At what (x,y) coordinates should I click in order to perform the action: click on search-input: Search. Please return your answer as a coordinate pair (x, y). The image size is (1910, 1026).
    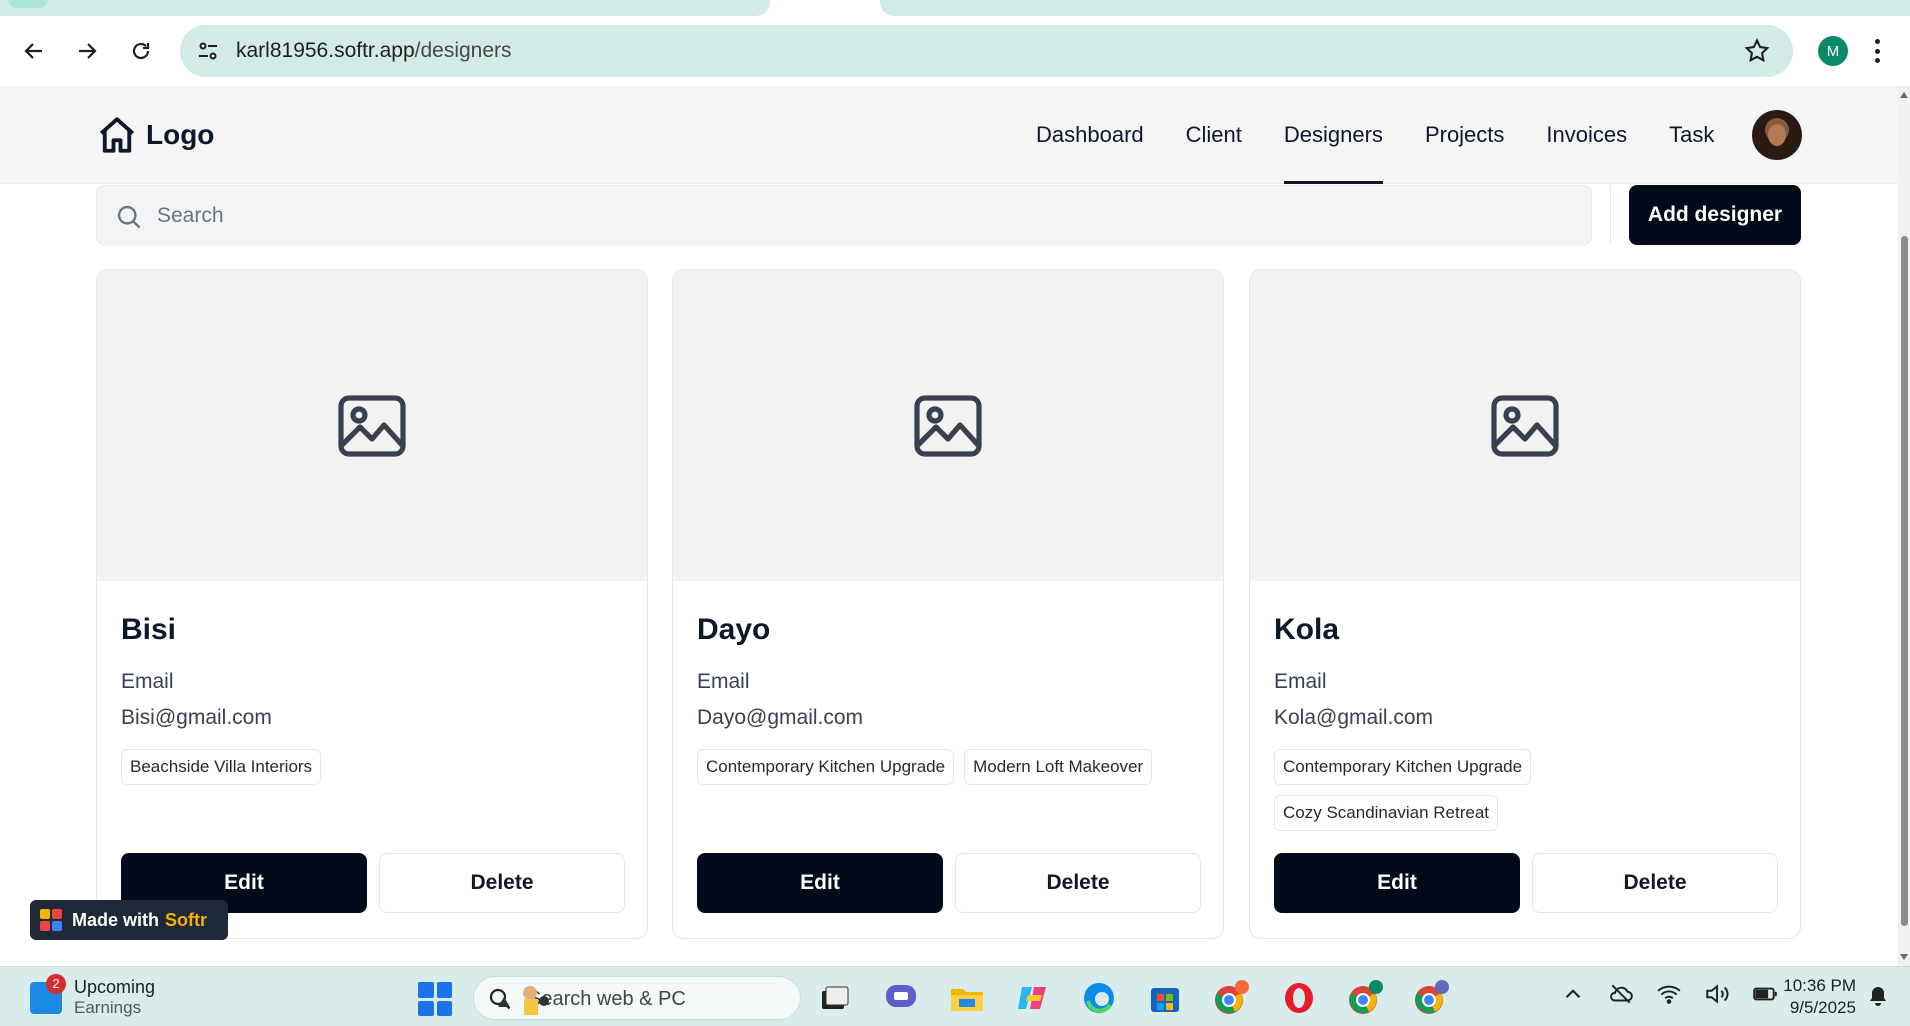
    Looking at the image, I should click on (844, 215).